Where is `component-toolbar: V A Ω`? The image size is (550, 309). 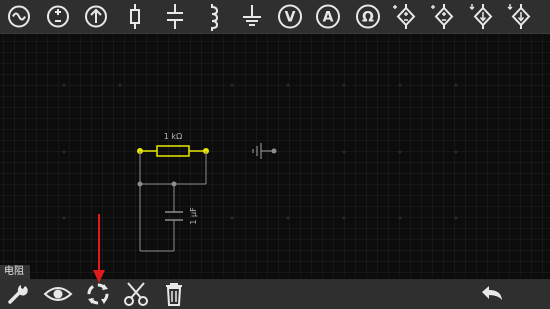 component-toolbar: V A Ω is located at coordinates (275, 17).